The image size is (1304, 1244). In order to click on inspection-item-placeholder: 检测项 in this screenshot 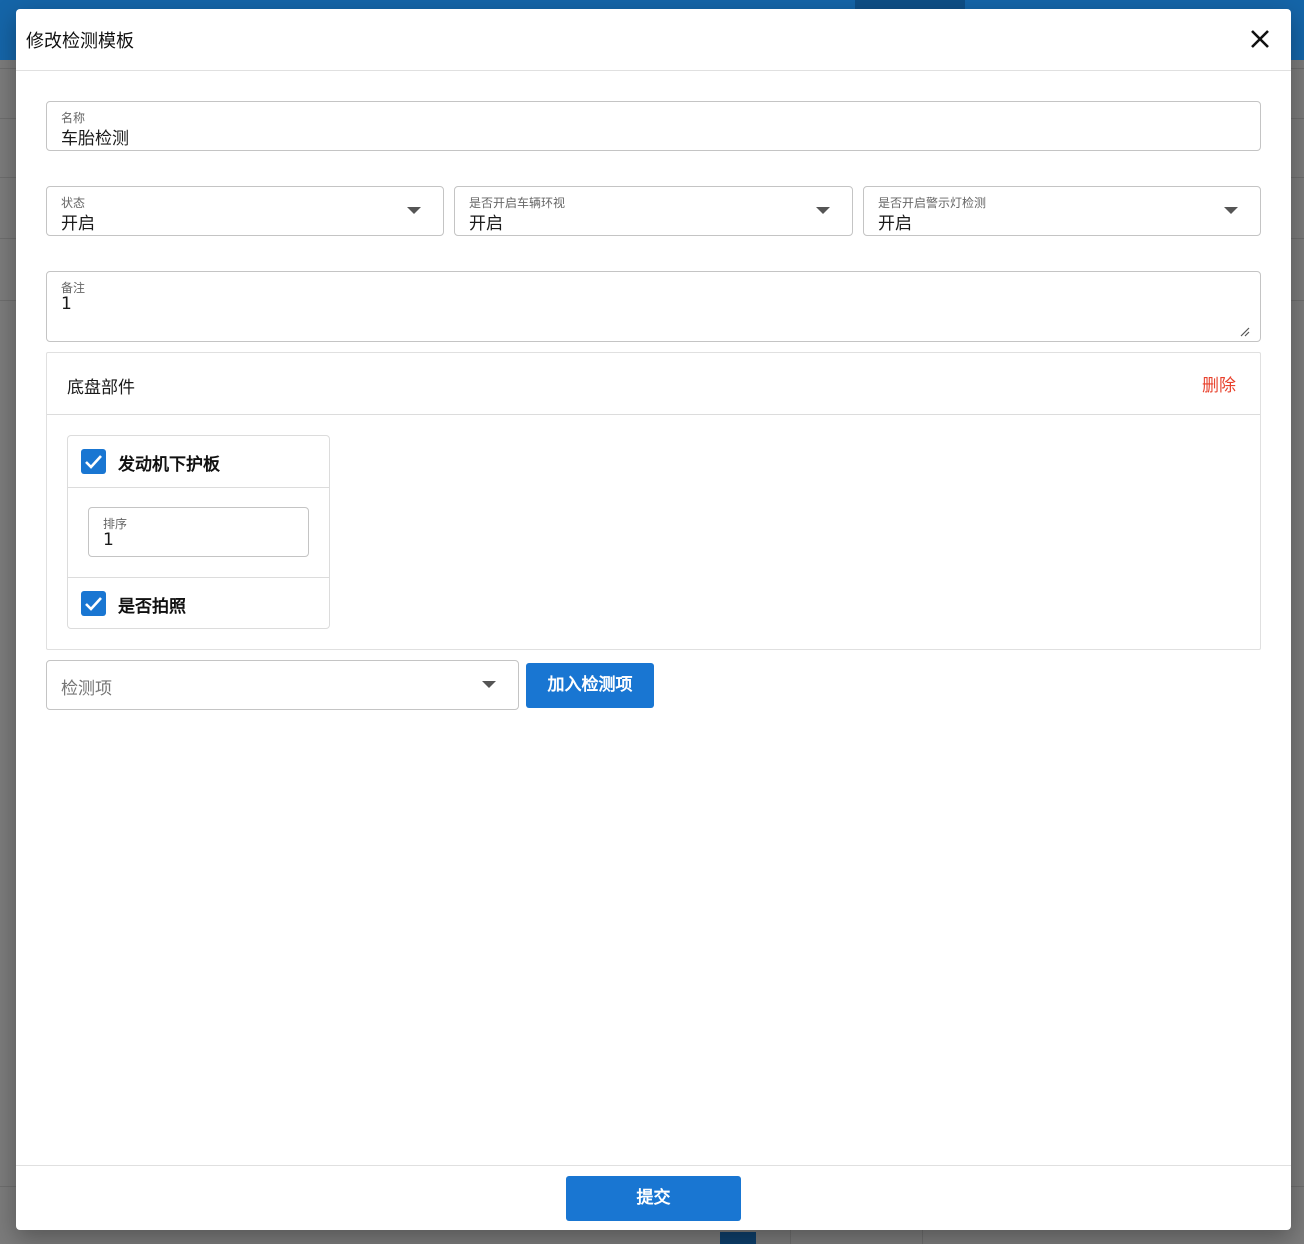, I will do `click(86, 689)`.